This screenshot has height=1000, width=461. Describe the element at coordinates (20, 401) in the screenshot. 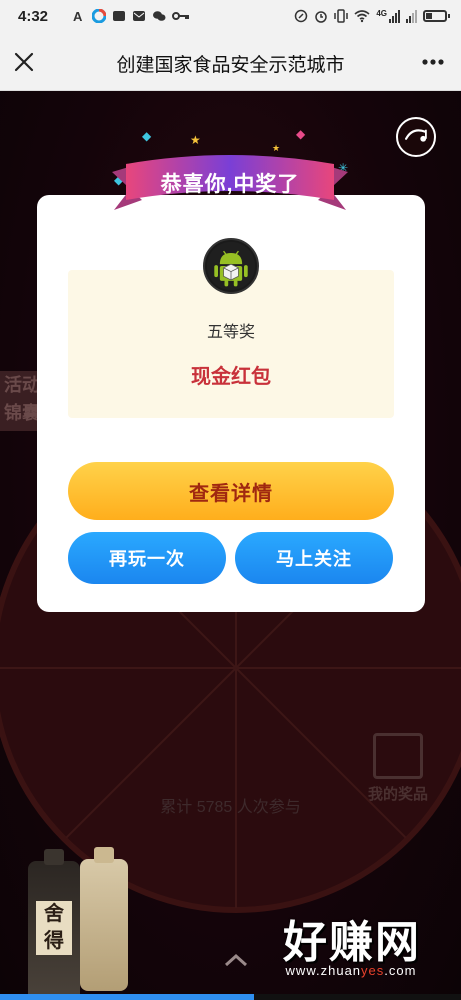

I see `activity-tips-tag: 活动 锦囊` at that location.